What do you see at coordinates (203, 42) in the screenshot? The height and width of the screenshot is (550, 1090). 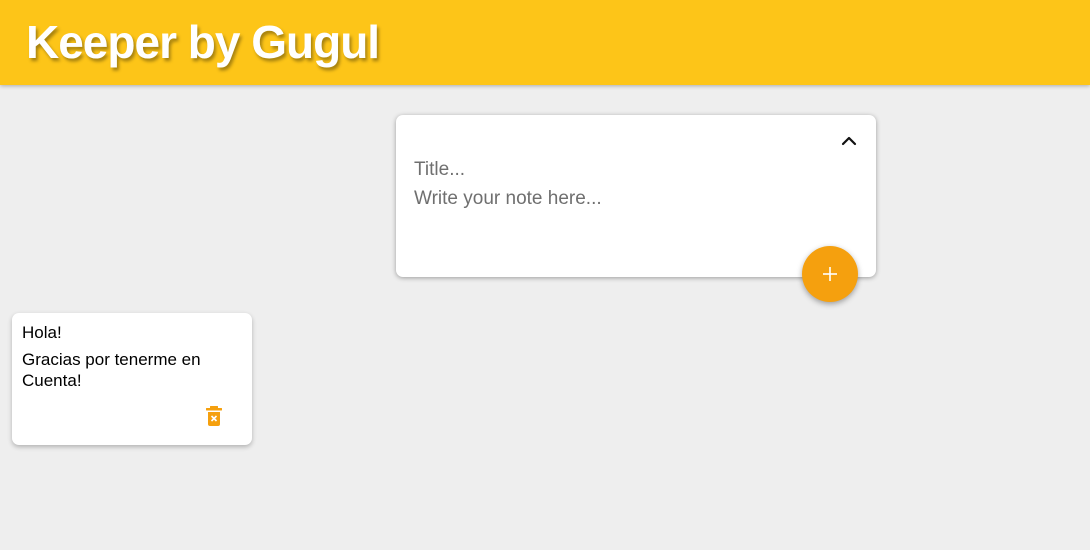 I see `app-title: Keeper by Gugul` at bounding box center [203, 42].